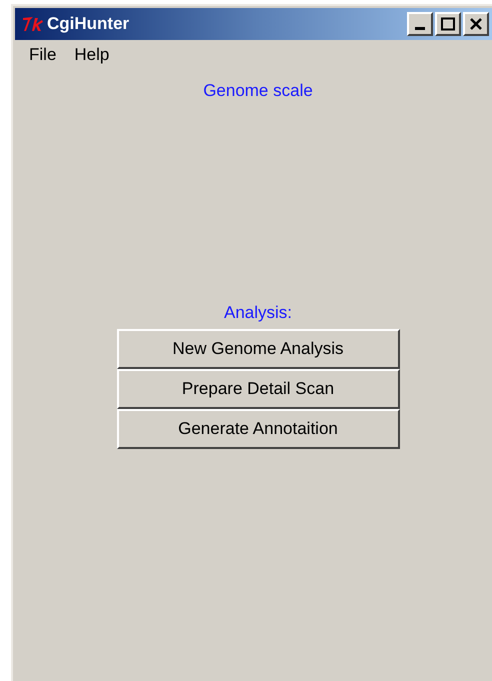 Image resolution: width=492 pixels, height=681 pixels. I want to click on section-heading: Genome scale, so click(258, 91).